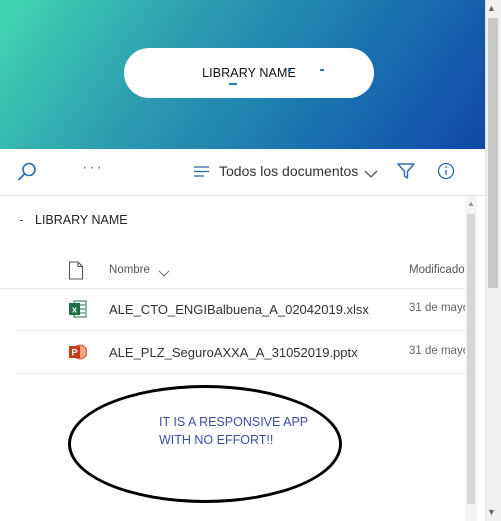 The width and height of the screenshot is (501, 521). What do you see at coordinates (74, 310) in the screenshot?
I see `svg-text: x` at bounding box center [74, 310].